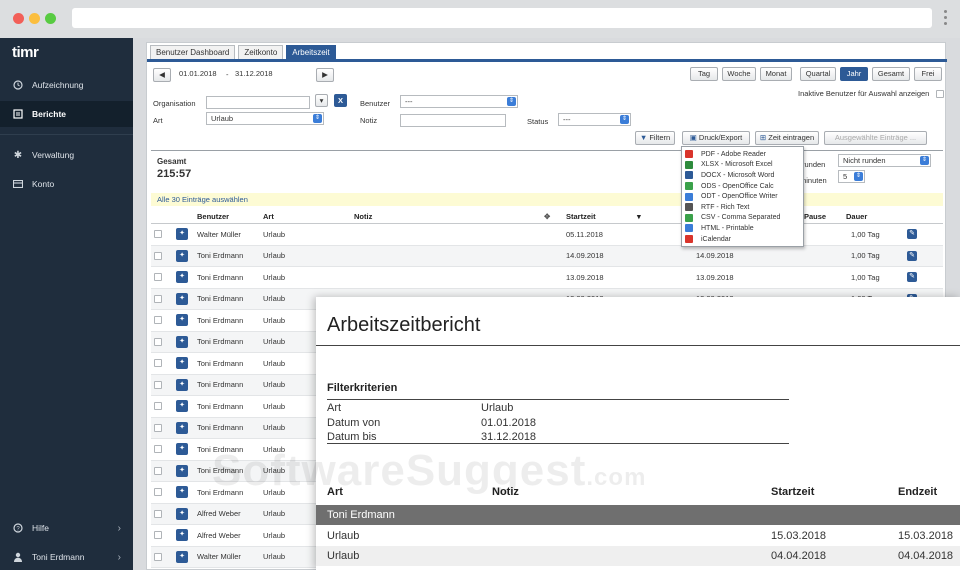 This screenshot has width=960, height=570. What do you see at coordinates (256, 74) in the screenshot?
I see `date-to-field: 31.12.2018` at bounding box center [256, 74].